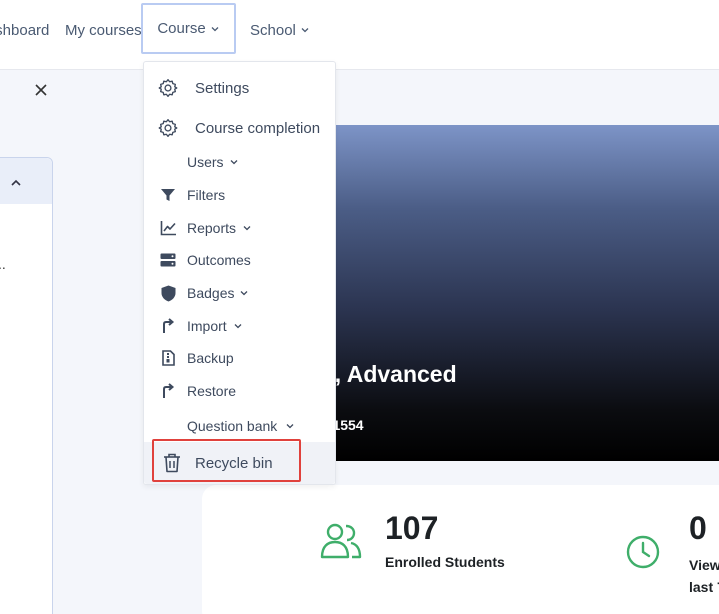  I want to click on nav-school: School, so click(280, 30).